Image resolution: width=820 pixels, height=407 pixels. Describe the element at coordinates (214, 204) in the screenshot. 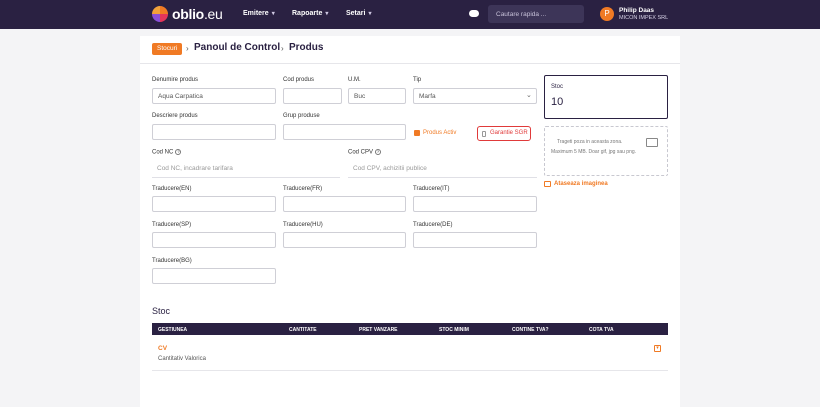

I see `traducere-en-input` at that location.